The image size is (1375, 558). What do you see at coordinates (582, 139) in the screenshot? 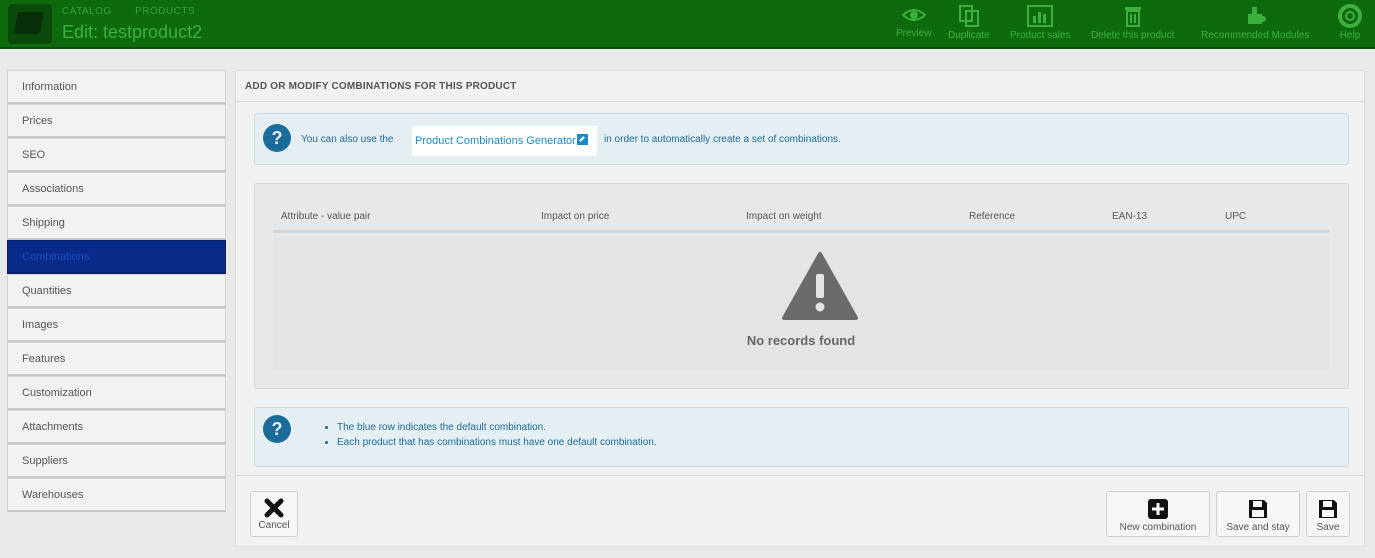
I see `external-link-icon` at bounding box center [582, 139].